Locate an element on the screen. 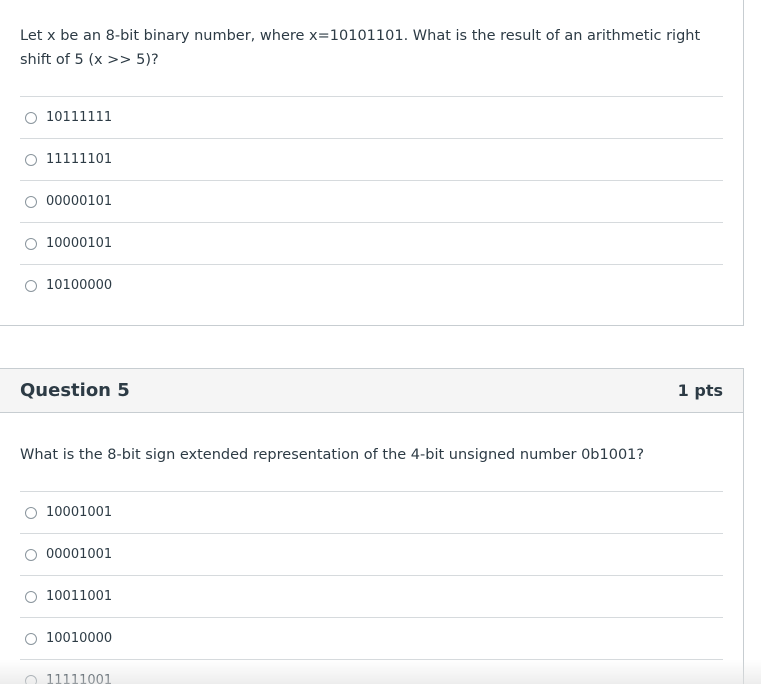  question-4-answer-3: 00000101 is located at coordinates (371, 201).